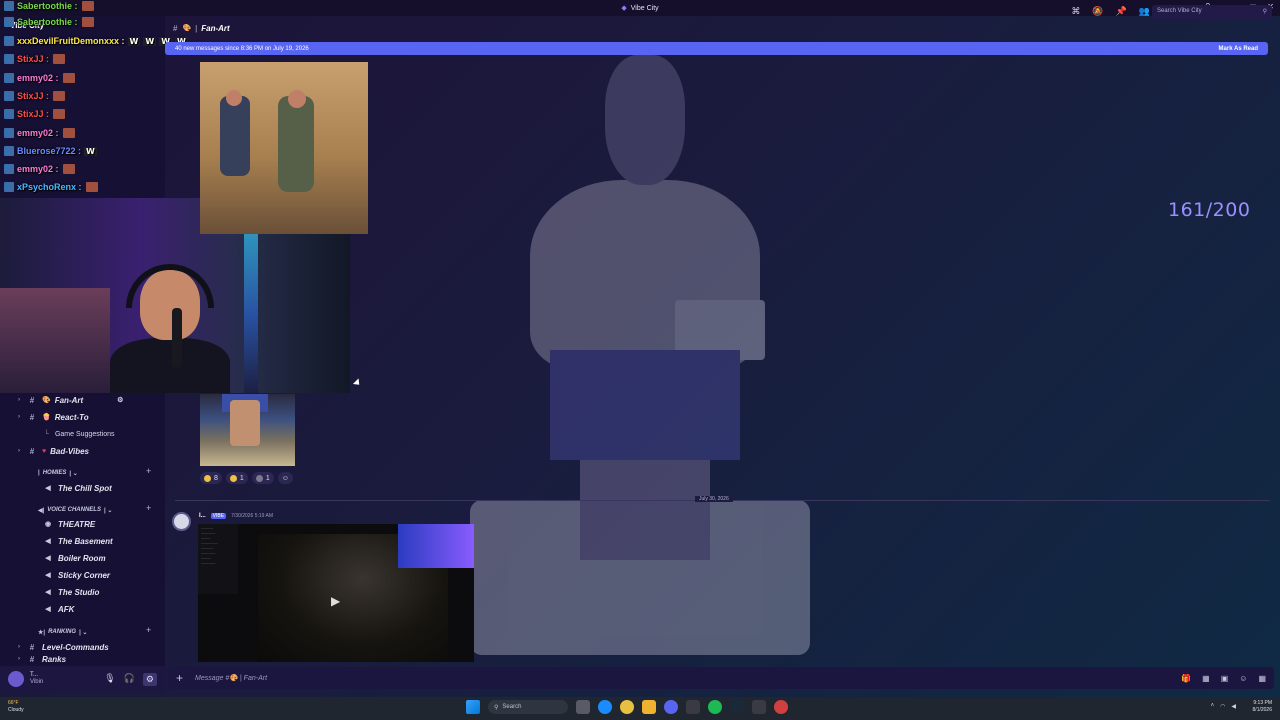 The width and height of the screenshot is (1280, 720). What do you see at coordinates (84, 575) in the screenshot?
I see `channel-label: Sticky Corner` at bounding box center [84, 575].